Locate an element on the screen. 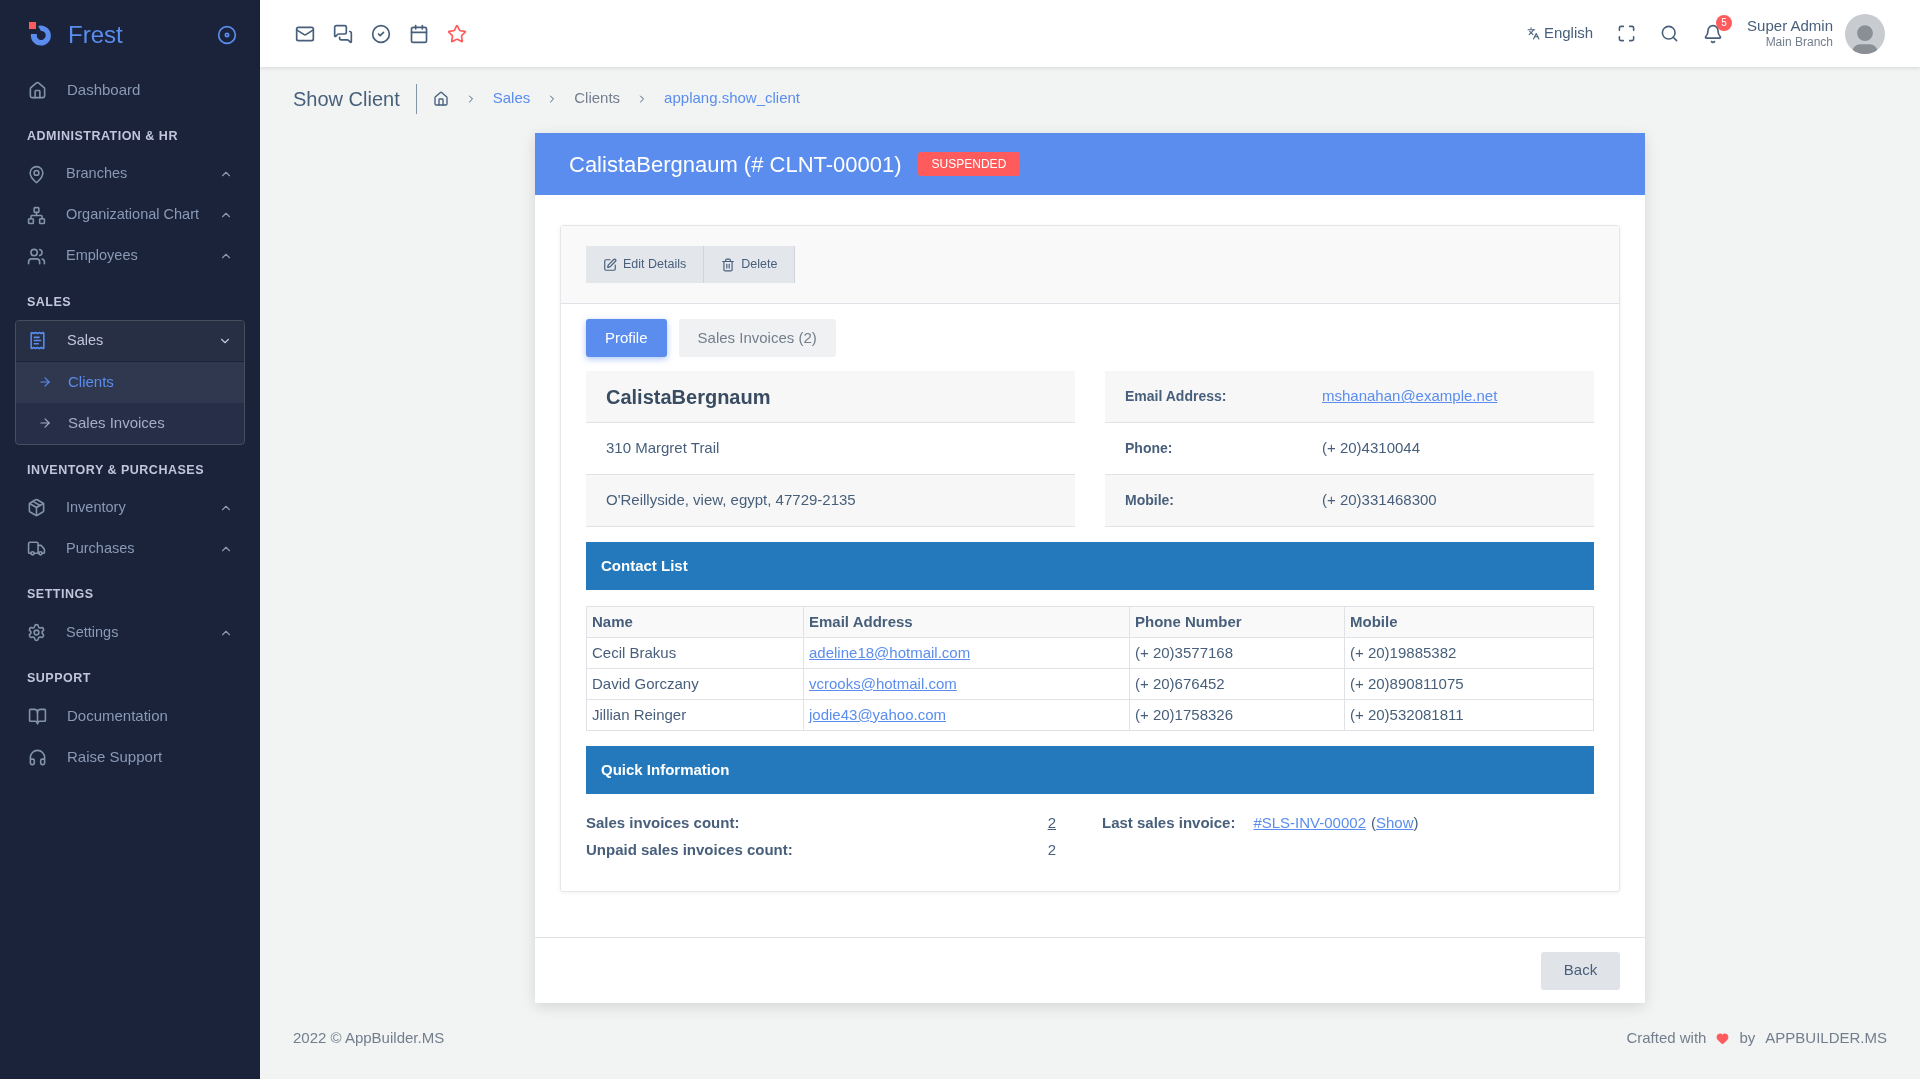 The width and height of the screenshot is (1920, 1079). company-name: APPBUILDER.MS is located at coordinates (1826, 1038).